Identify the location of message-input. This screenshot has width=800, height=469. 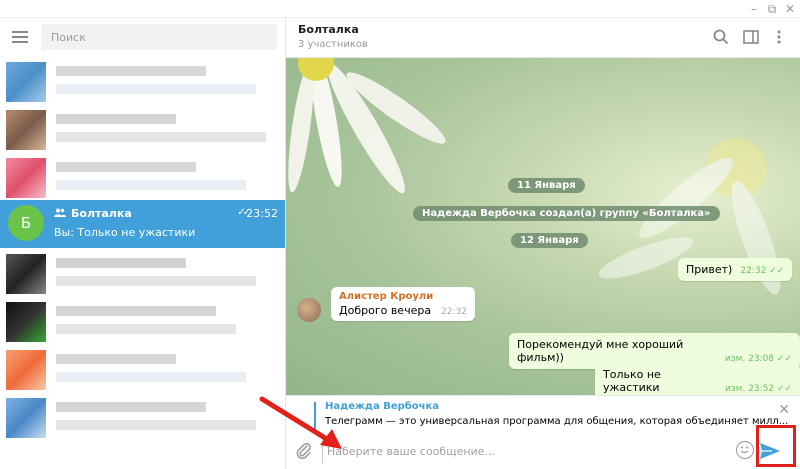
(522, 451).